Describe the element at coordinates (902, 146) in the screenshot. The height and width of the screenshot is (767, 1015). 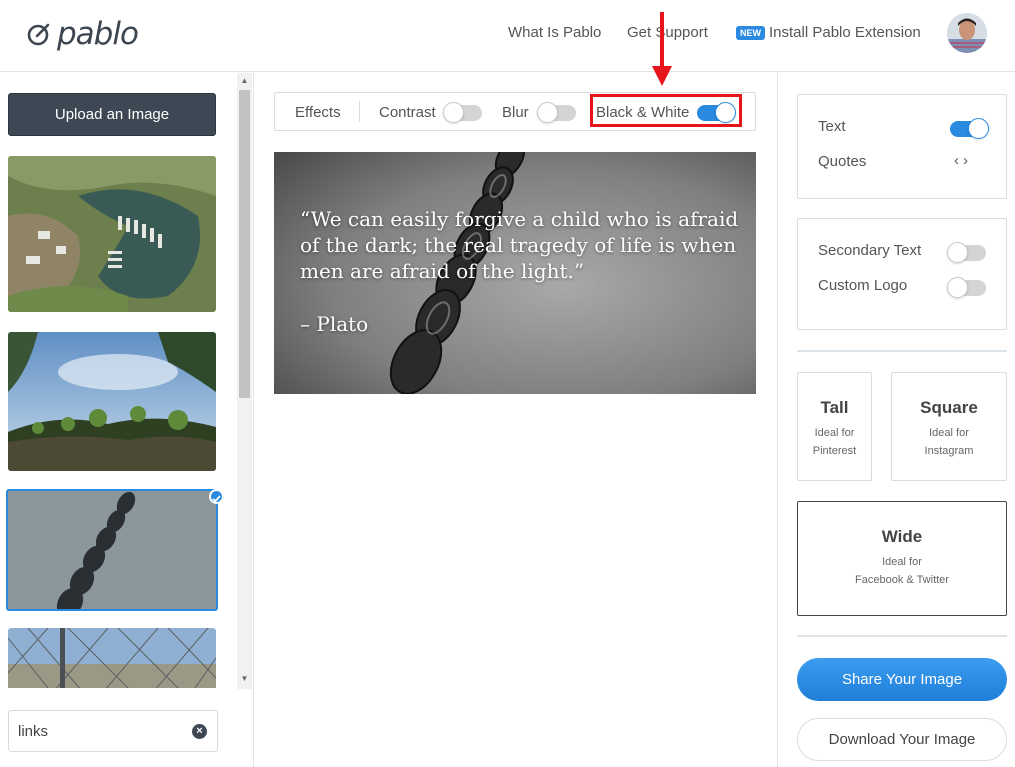
I see `text-options-card: Text Quotes ‹›` at that location.